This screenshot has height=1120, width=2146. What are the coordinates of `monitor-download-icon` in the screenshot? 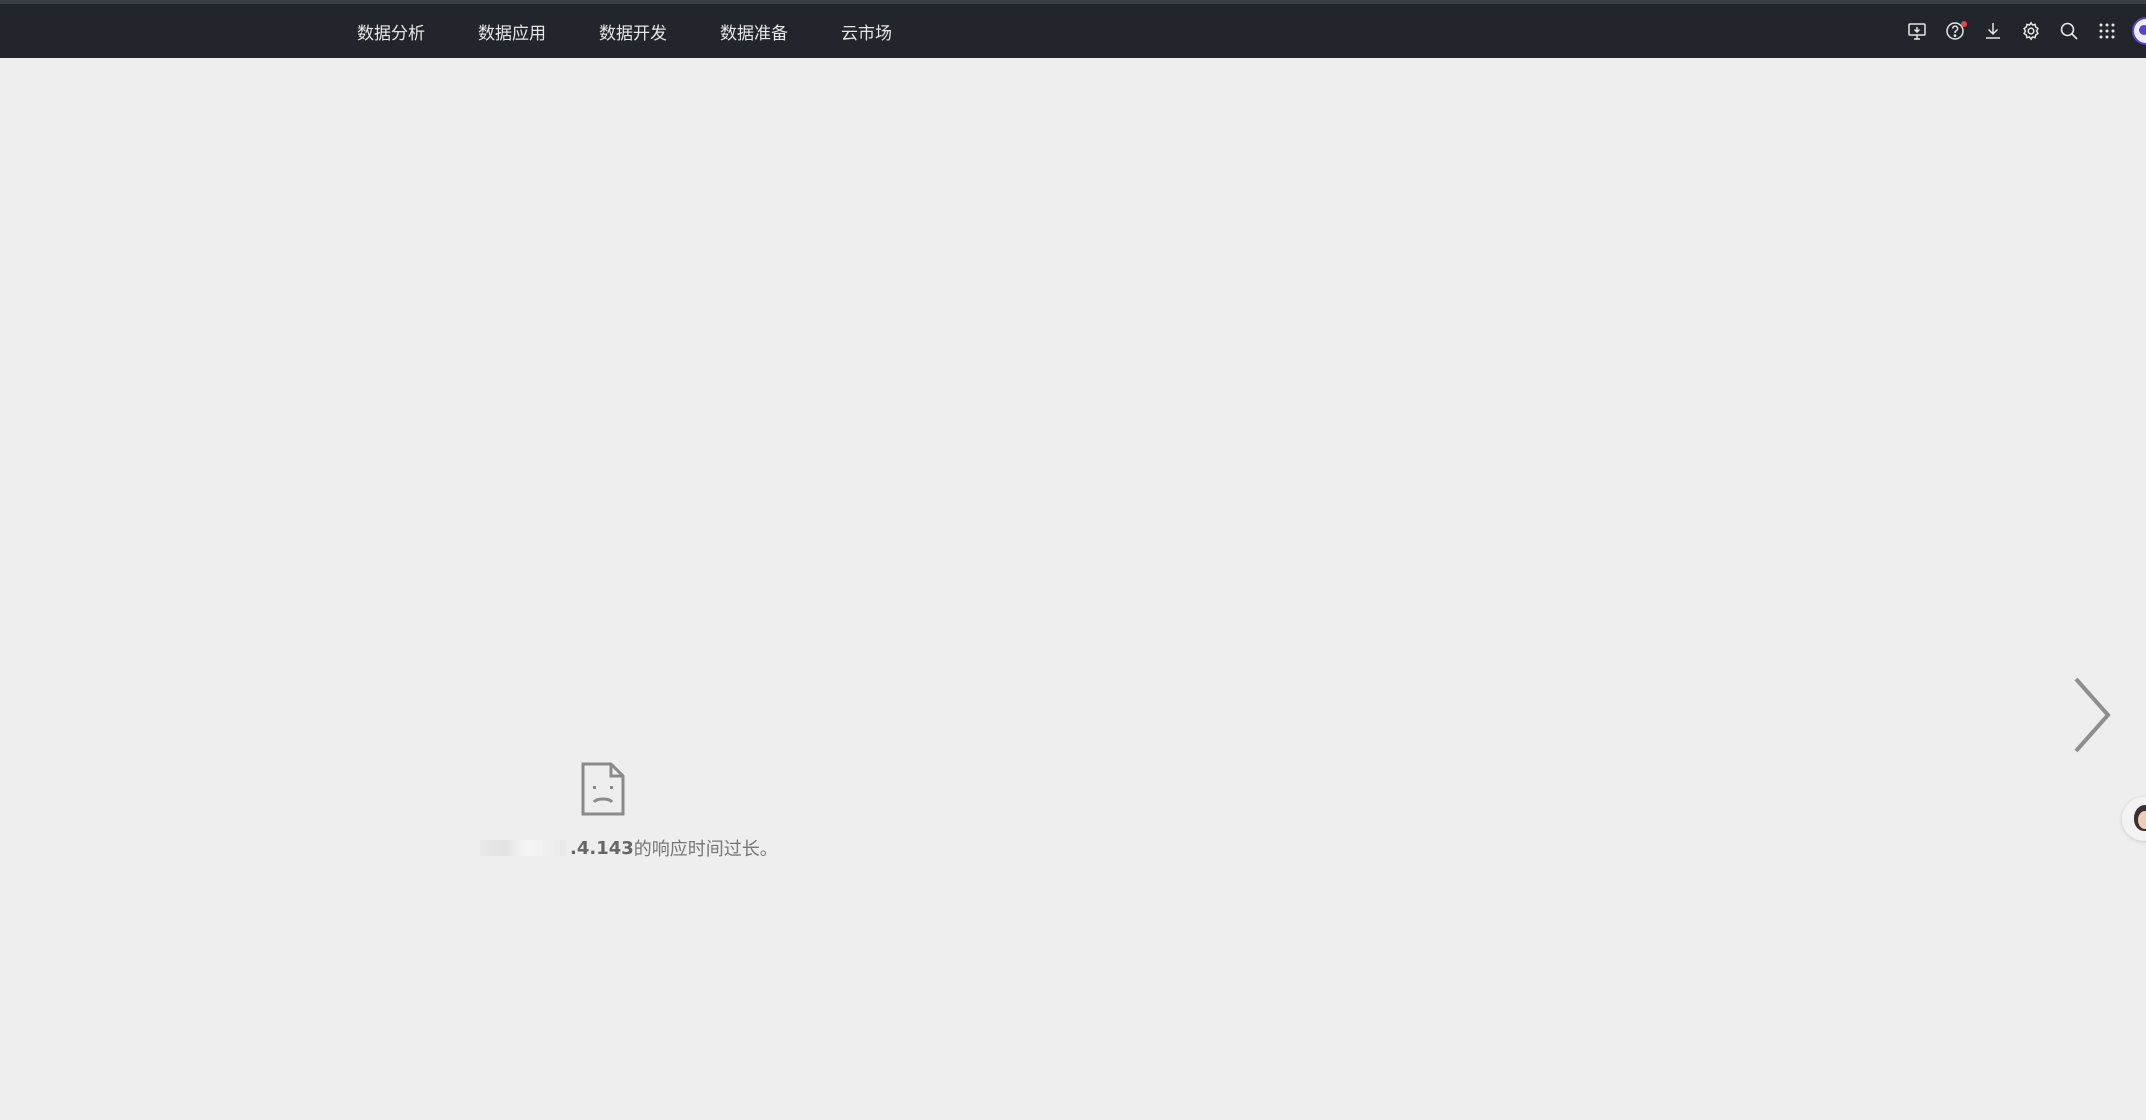 It's located at (1917, 31).